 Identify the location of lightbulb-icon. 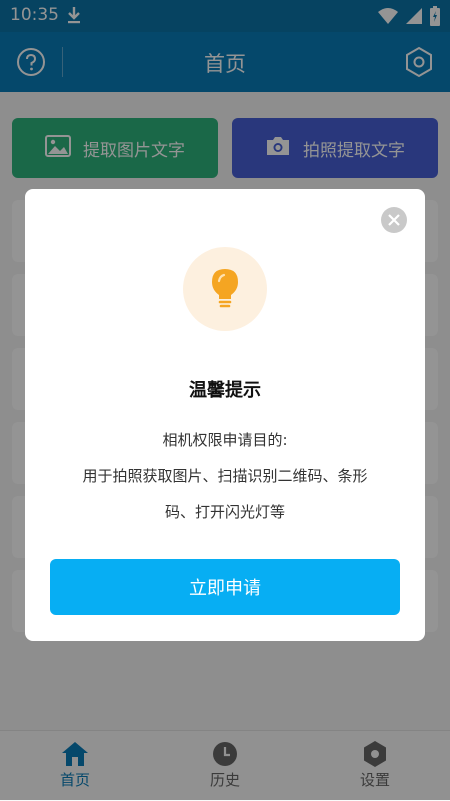
(225, 289).